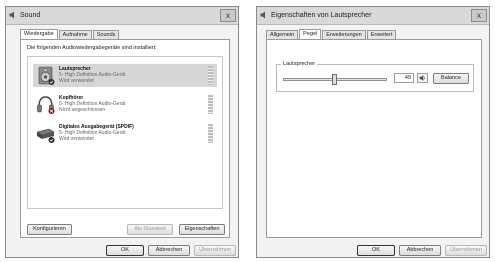 The width and height of the screenshot is (495, 262). What do you see at coordinates (334, 79) in the screenshot?
I see `volume-slider-thumb` at bounding box center [334, 79].